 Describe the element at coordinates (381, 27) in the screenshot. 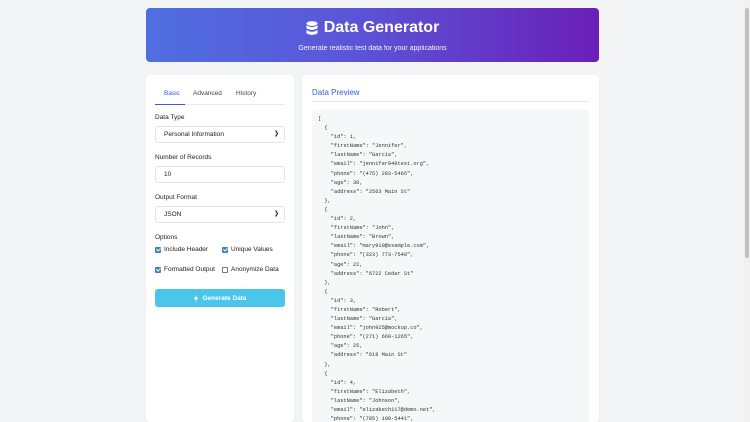

I see `app-title: Data Generator` at that location.